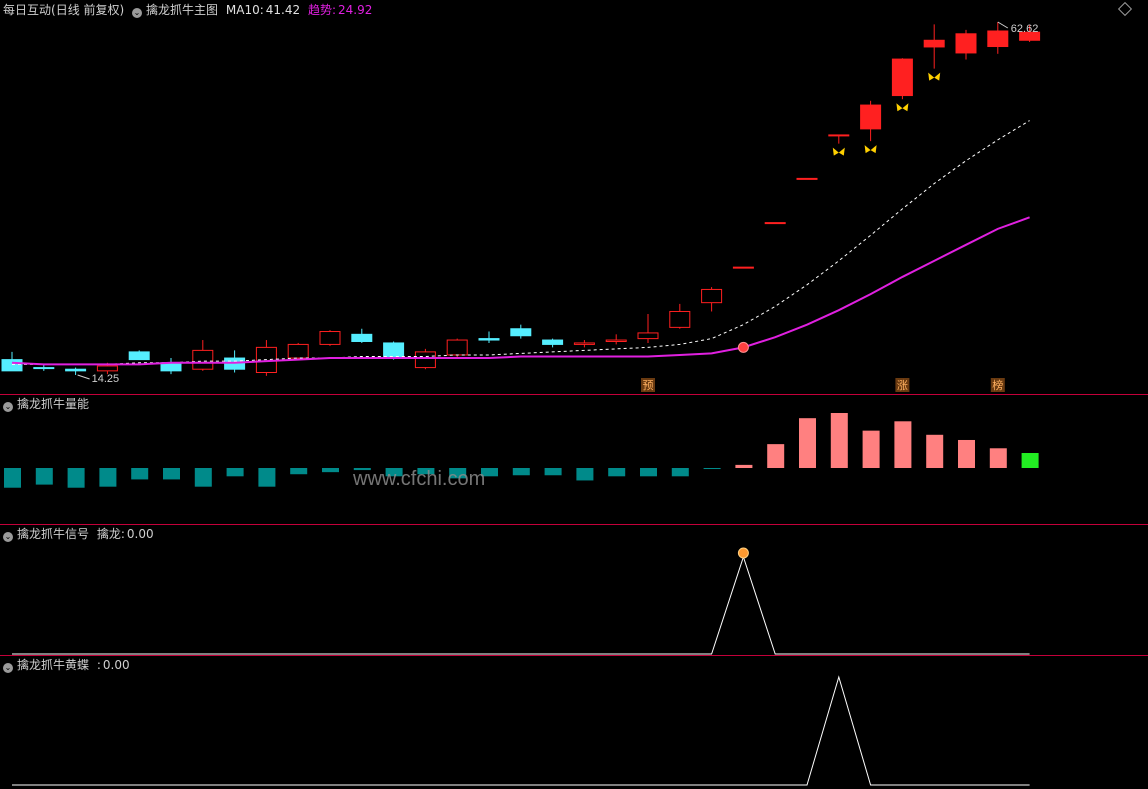 The image size is (1148, 789). Describe the element at coordinates (182, 10) in the screenshot. I see `main-indicator-name: 擒龙抓牛主图` at that location.